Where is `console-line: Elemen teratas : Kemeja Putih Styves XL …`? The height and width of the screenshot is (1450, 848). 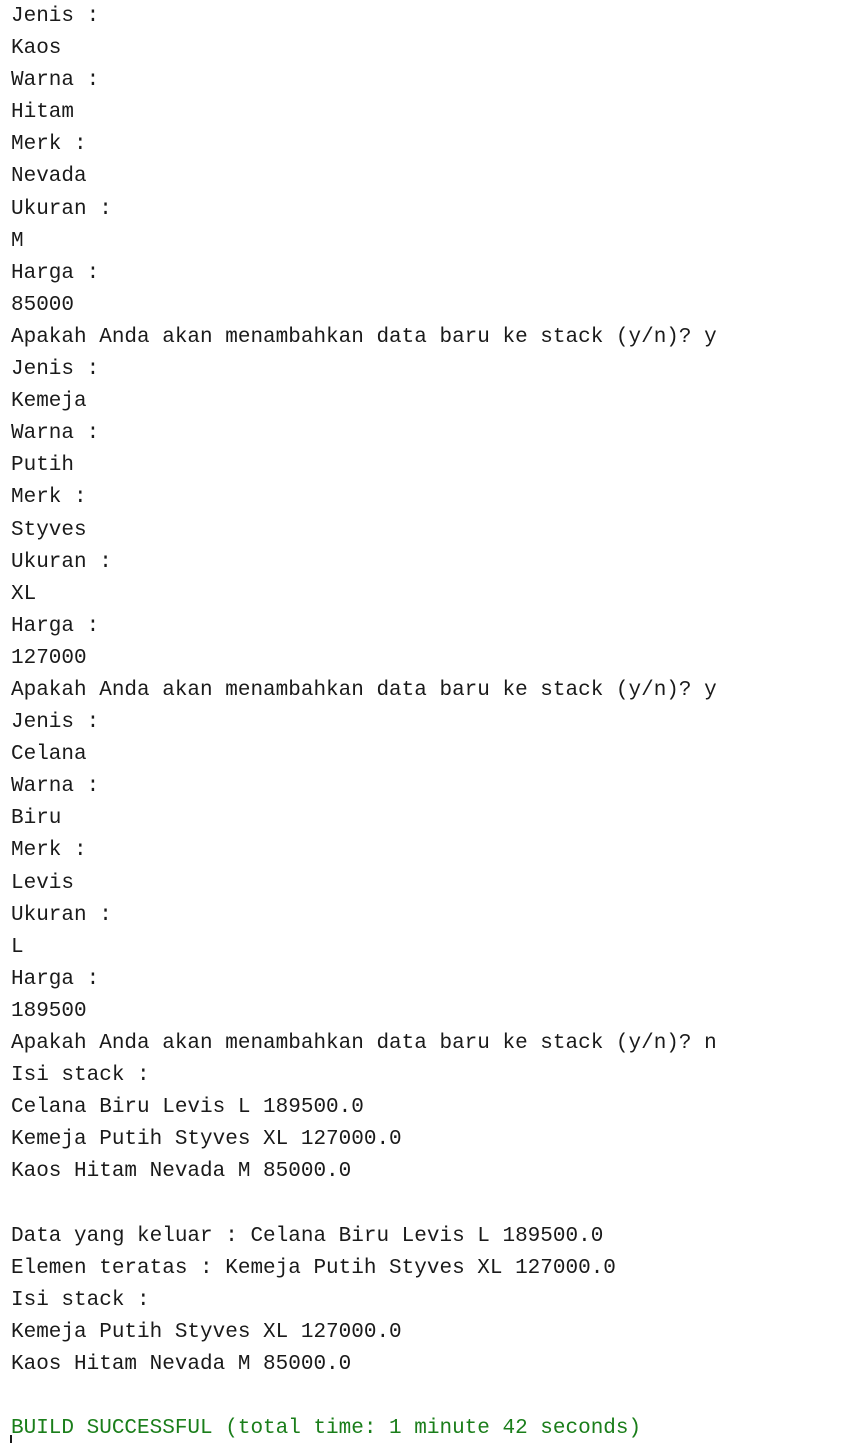
console-line: Elemen teratas : Kemeja Putih Styves XL … is located at coordinates (313, 1268).